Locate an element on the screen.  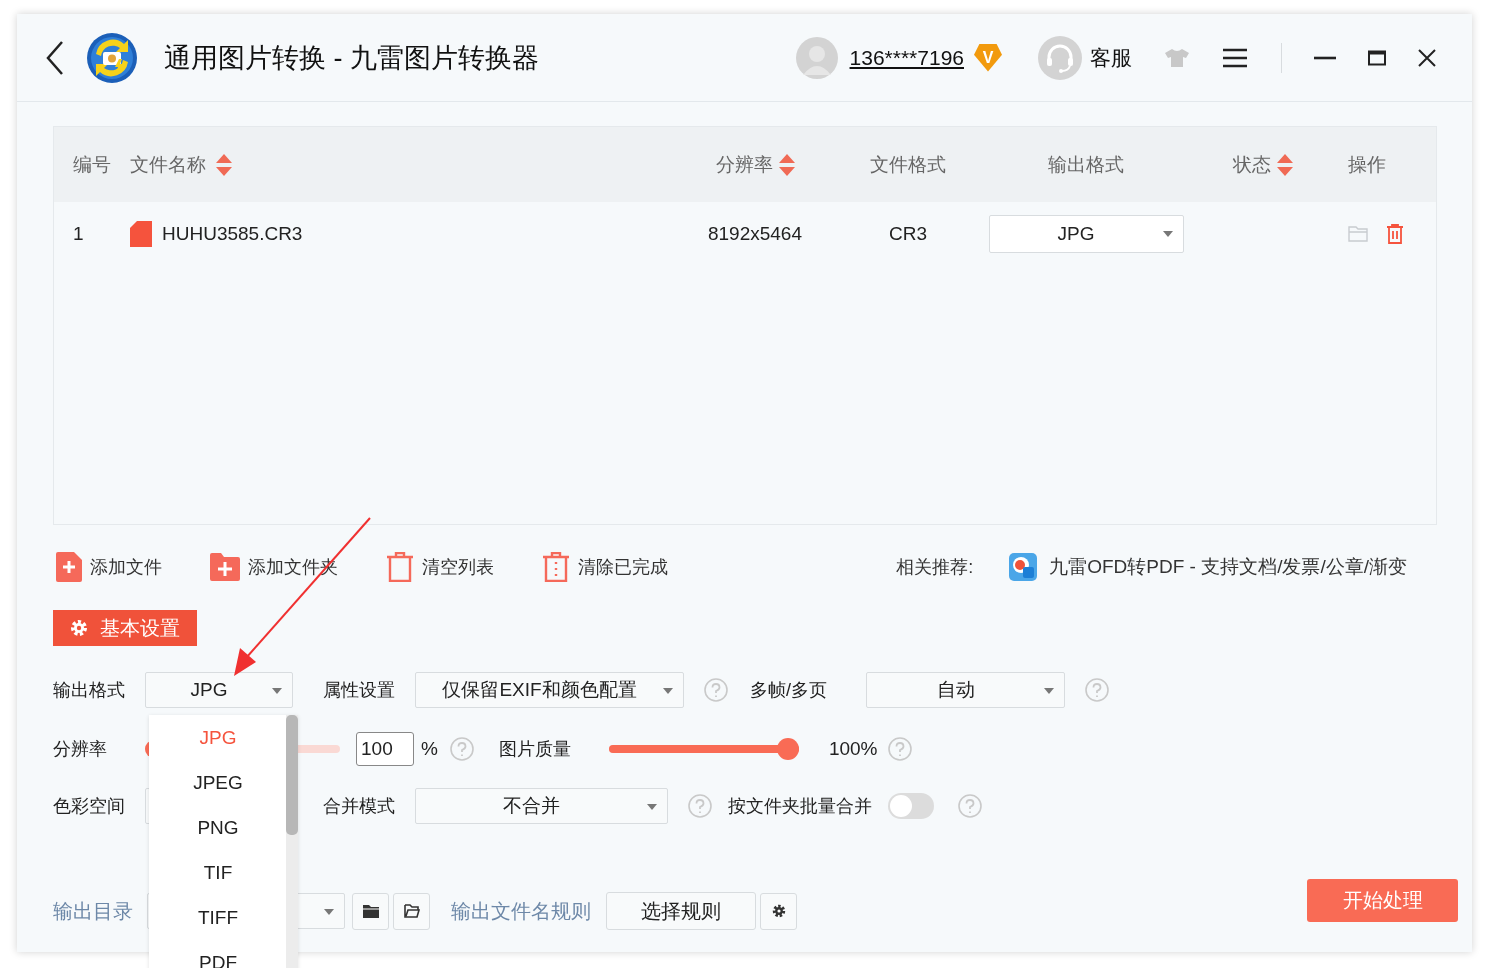
choose-rule-button: 选择规则 is located at coordinates (681, 911).